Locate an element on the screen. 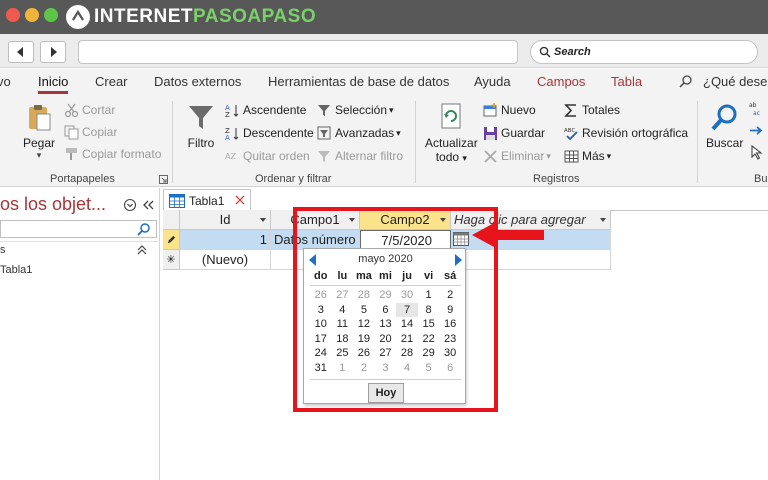 The height and width of the screenshot is (480, 768). format-painter-button: Copiar formato is located at coordinates (112, 154).